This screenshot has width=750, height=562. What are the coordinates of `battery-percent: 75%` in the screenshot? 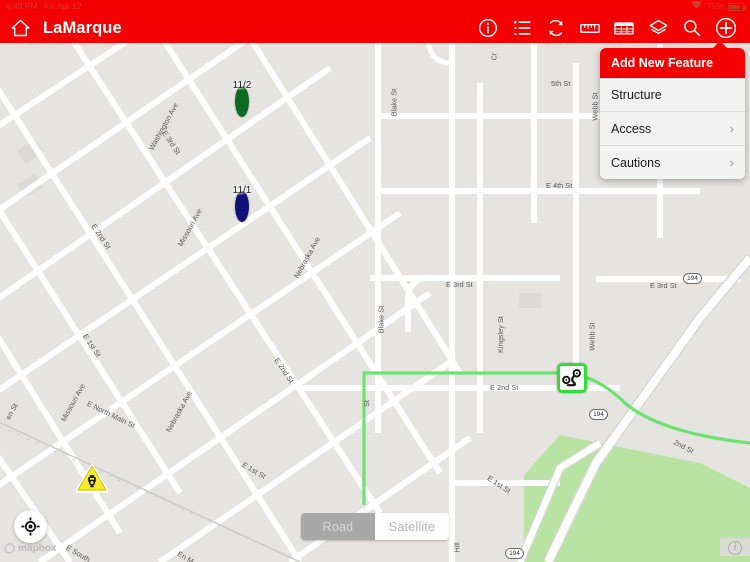 It's located at (715, 6).